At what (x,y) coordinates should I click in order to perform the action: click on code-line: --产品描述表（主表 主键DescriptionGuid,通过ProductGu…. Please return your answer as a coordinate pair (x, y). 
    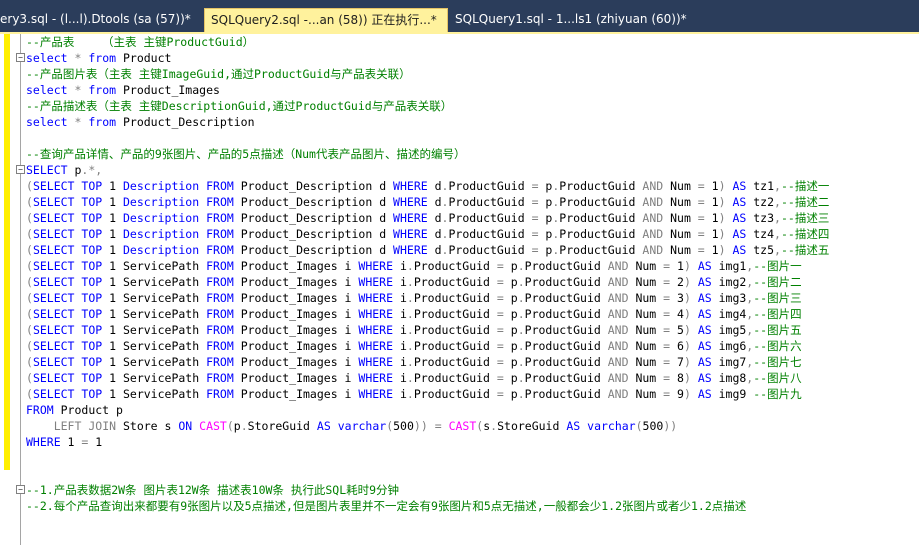
    Looking at the image, I should click on (459, 106).